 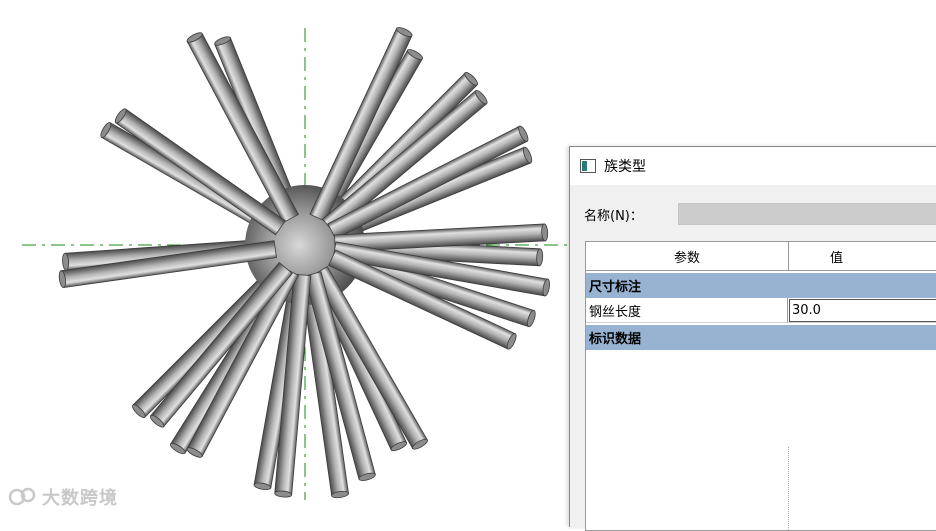 I want to click on column-header-param: 参数, so click(x=687, y=256).